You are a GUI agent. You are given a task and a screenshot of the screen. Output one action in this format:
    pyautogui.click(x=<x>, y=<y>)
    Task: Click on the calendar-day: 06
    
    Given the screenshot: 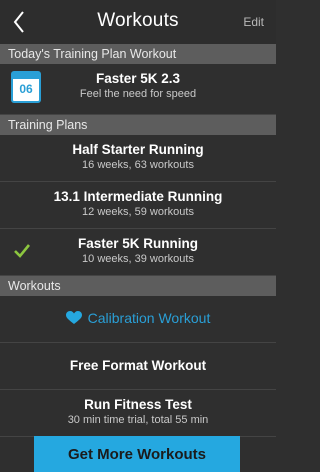 What is the action you would take?
    pyautogui.click(x=26, y=89)
    